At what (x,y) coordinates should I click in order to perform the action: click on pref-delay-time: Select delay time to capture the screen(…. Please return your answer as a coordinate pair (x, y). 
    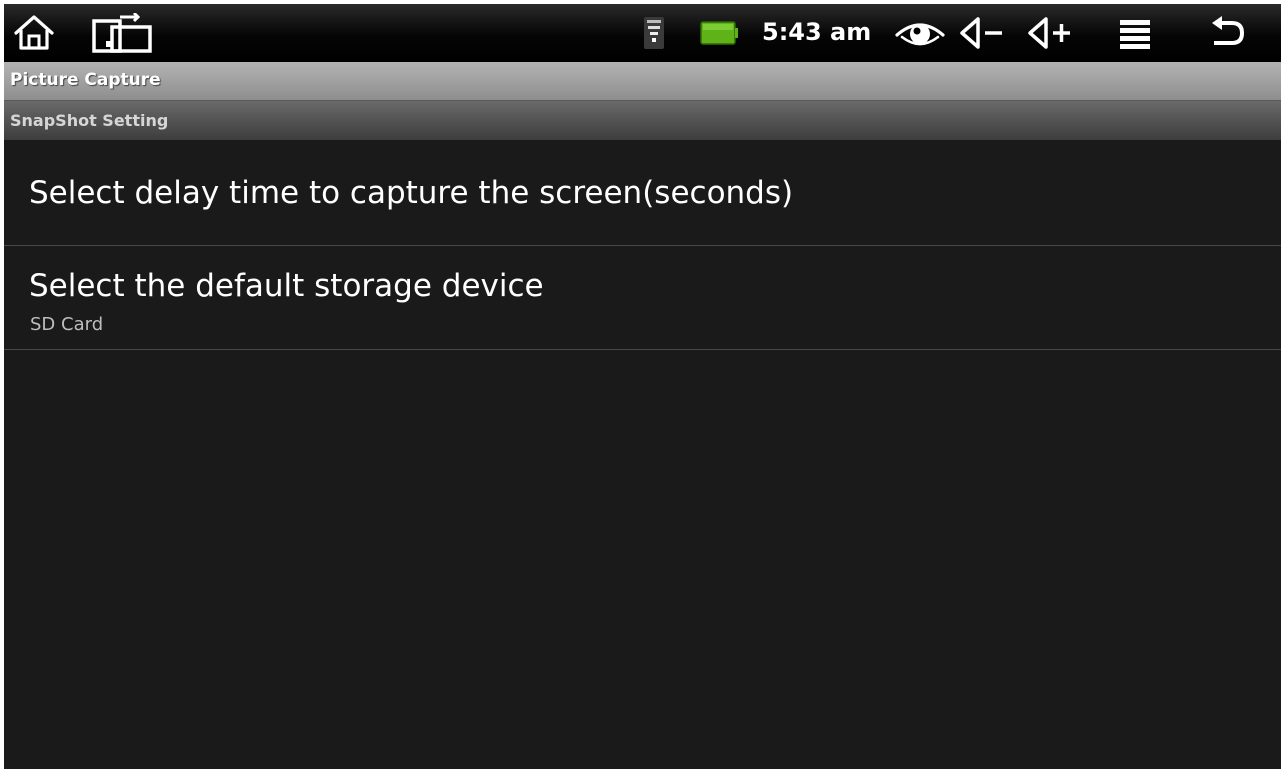
    Looking at the image, I should click on (642, 193).